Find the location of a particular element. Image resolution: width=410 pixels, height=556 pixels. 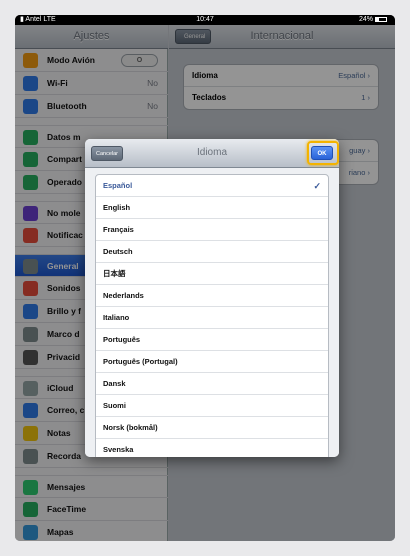

language-option: Svenska is located at coordinates (212, 448).